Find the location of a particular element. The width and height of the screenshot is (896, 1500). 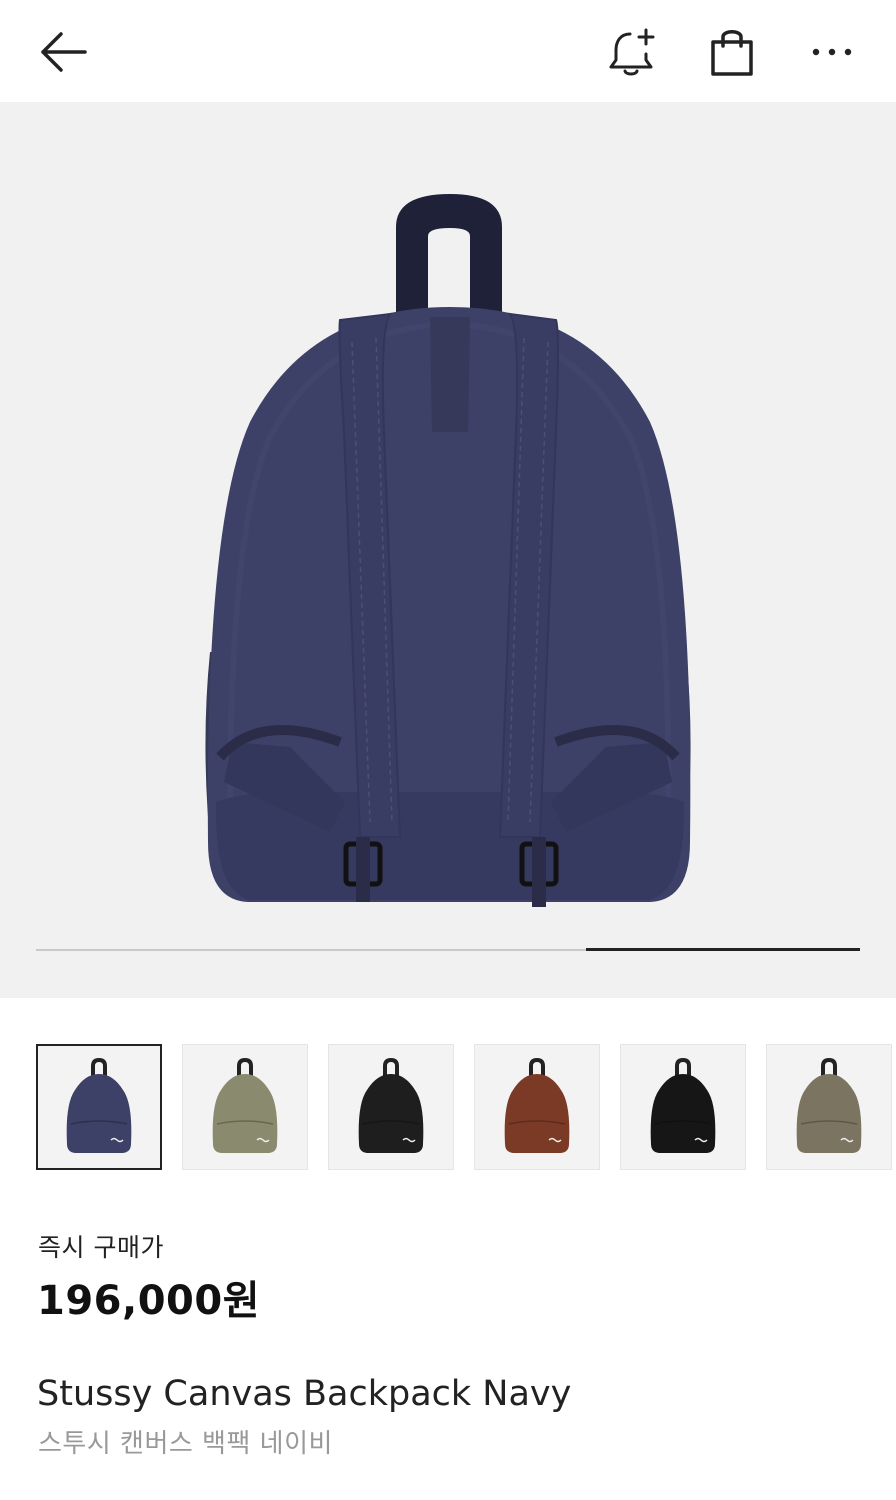

product-name-english: Stussy Canvas Backpack Navy is located at coordinates (304, 1394).